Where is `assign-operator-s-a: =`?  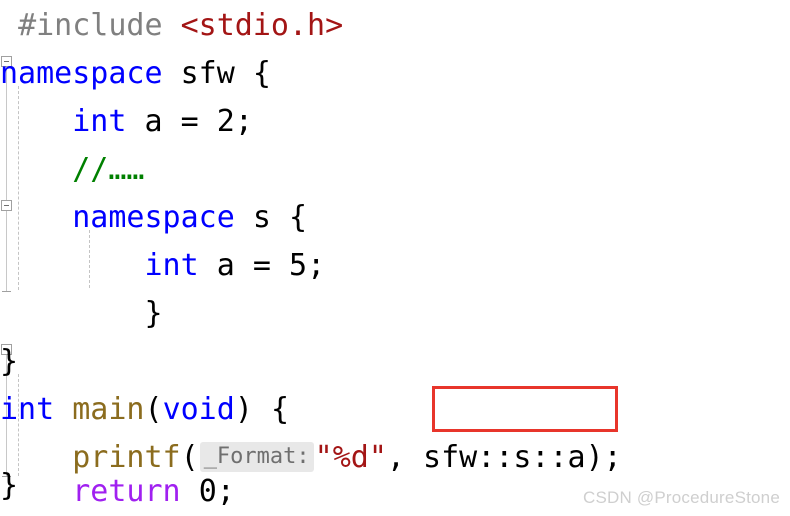 assign-operator-s-a: = is located at coordinates (261, 265).